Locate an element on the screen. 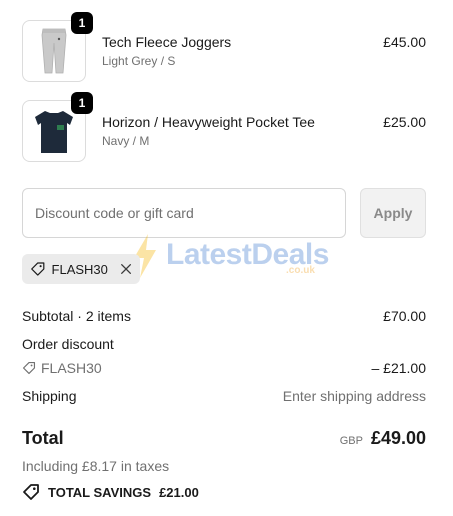  watermark-logo: LatestDeals .co.uk is located at coordinates (230, 257).